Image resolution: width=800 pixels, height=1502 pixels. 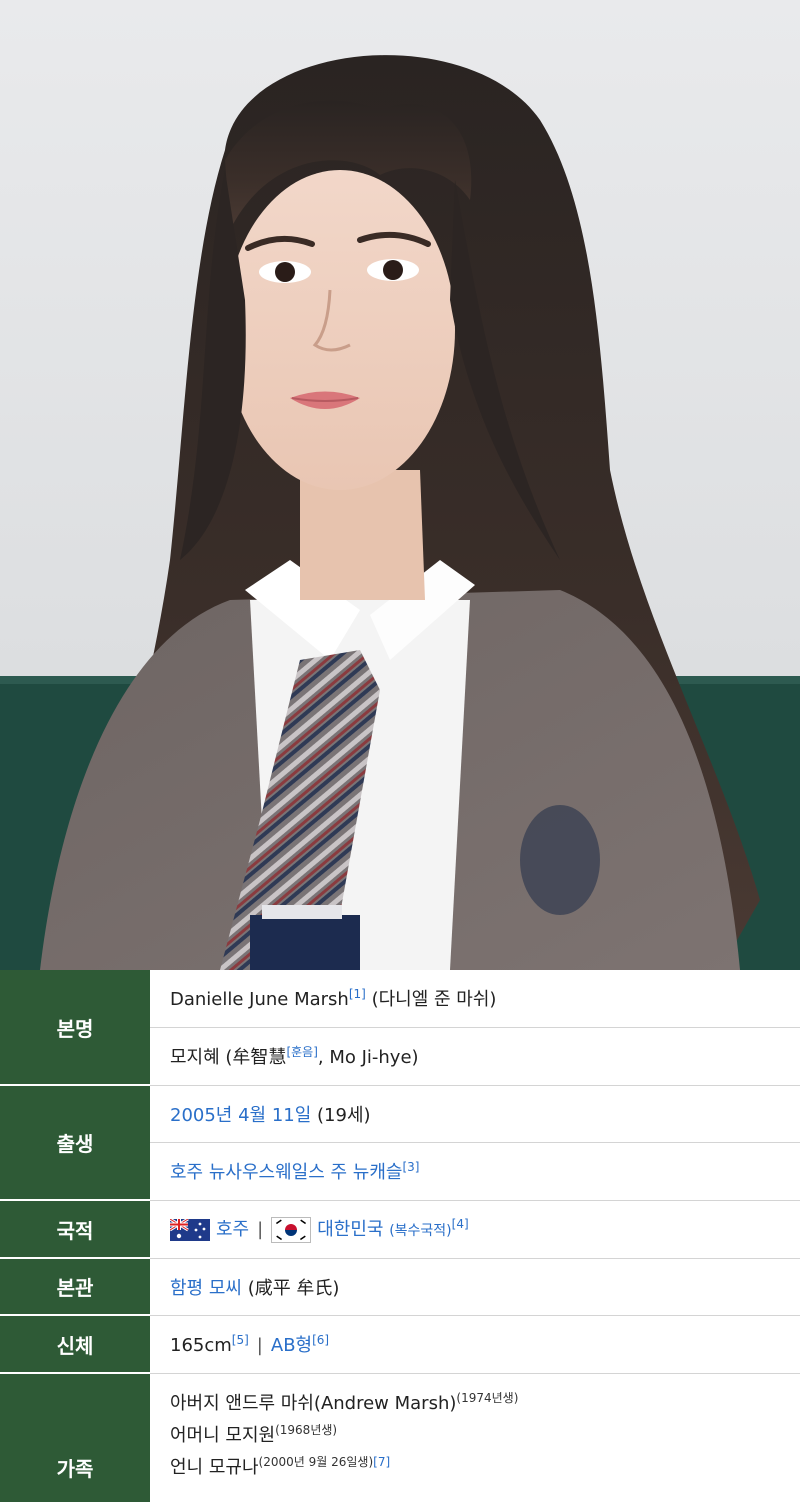 What do you see at coordinates (228, 1057) in the screenshot?
I see `real-name-korean-text: 모지혜 (牟智慧` at bounding box center [228, 1057].